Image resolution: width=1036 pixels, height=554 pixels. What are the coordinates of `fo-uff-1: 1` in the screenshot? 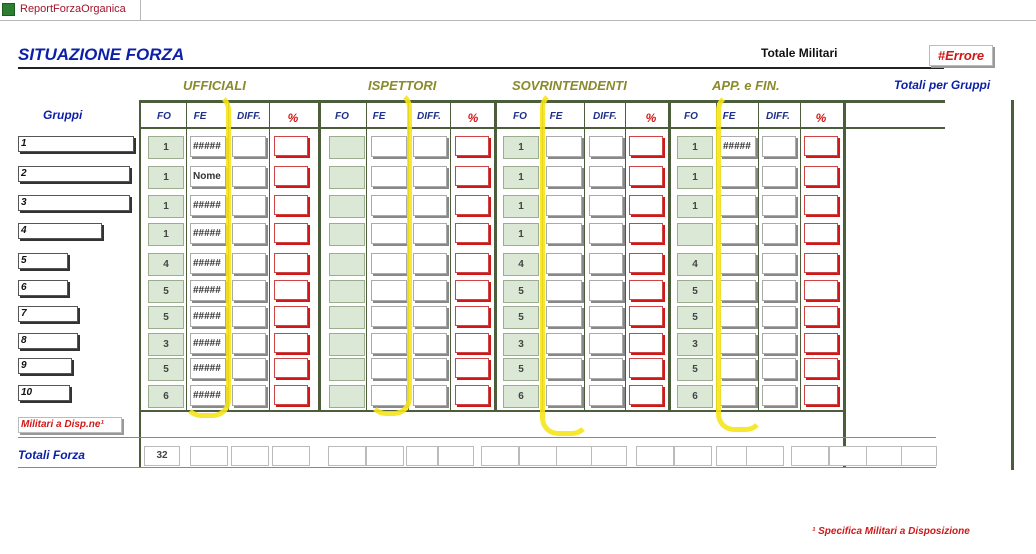 It's located at (166, 147).